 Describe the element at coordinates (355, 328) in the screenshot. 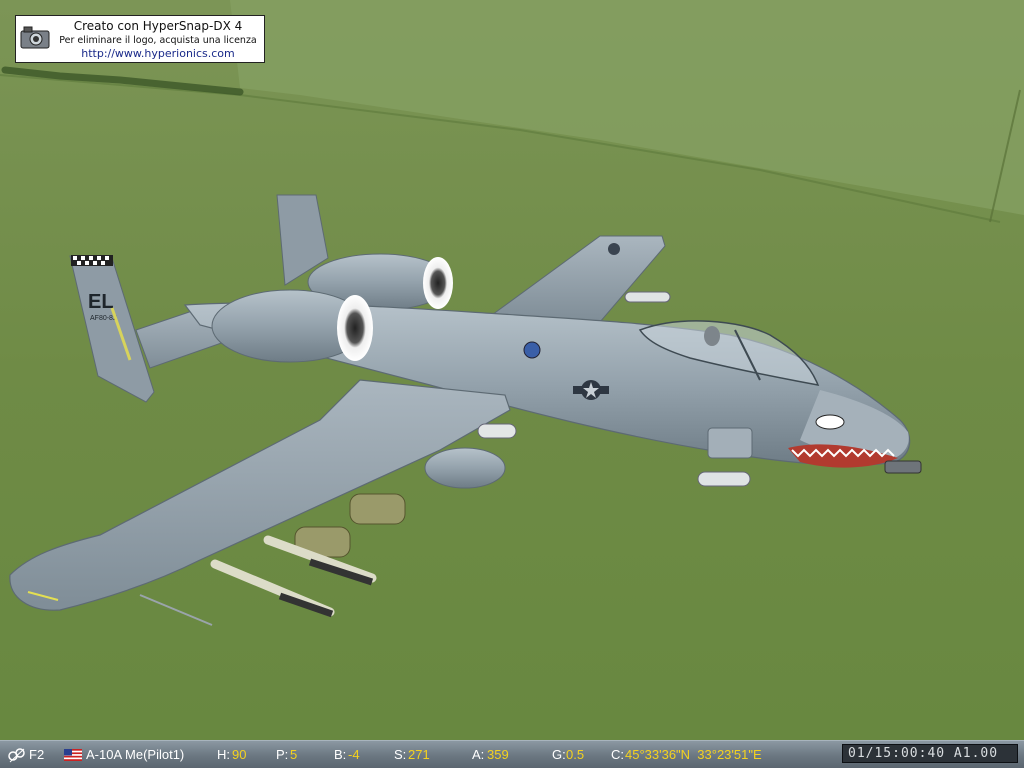

I see `left-engine-intake` at that location.